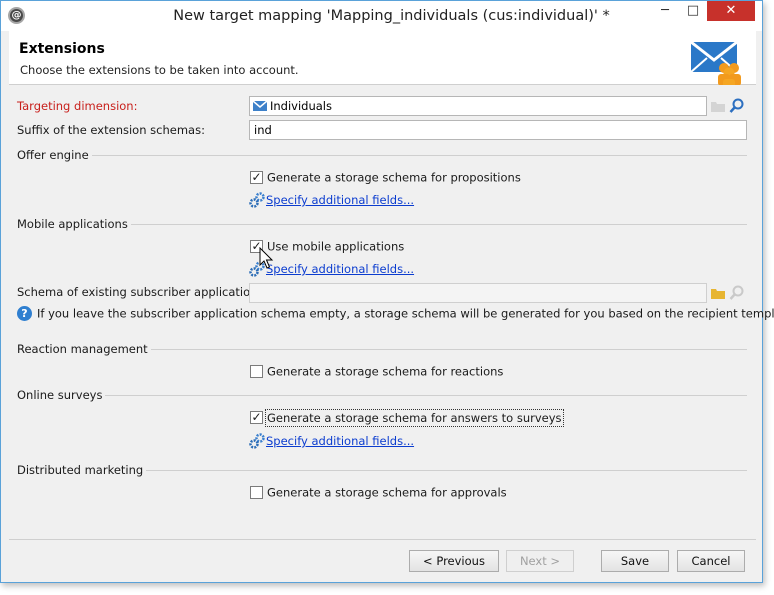 The width and height of the screenshot is (774, 595). I want to click on targeting-dimension-value: Individuals, so click(301, 106).